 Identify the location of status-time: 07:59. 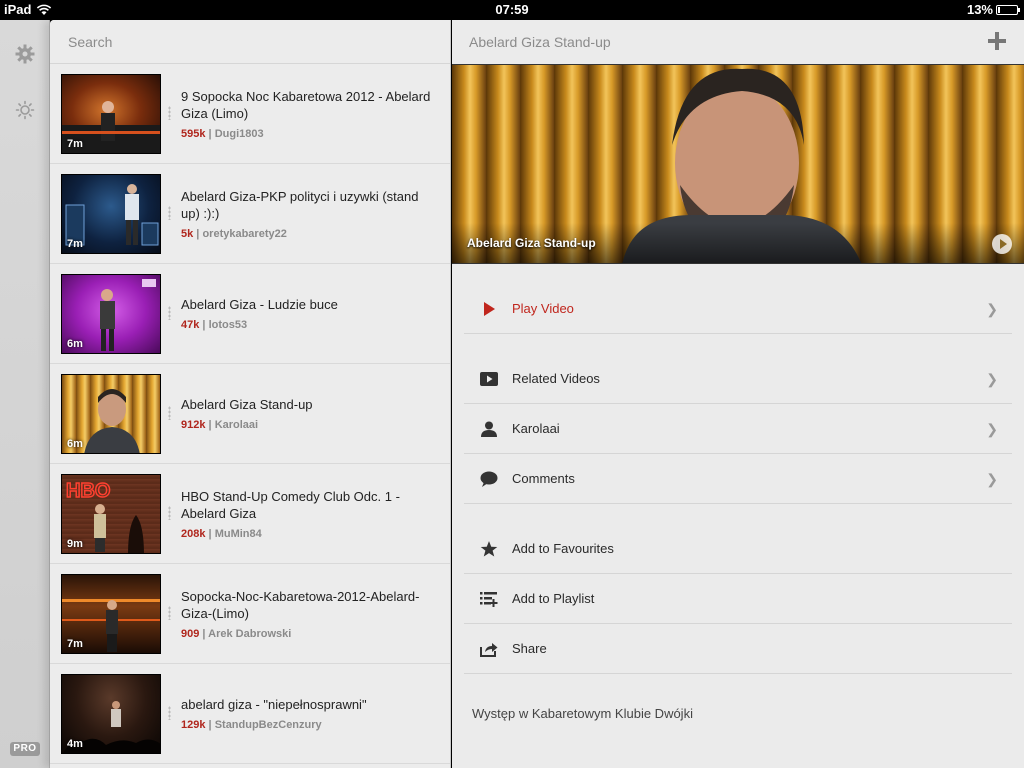
(512, 9).